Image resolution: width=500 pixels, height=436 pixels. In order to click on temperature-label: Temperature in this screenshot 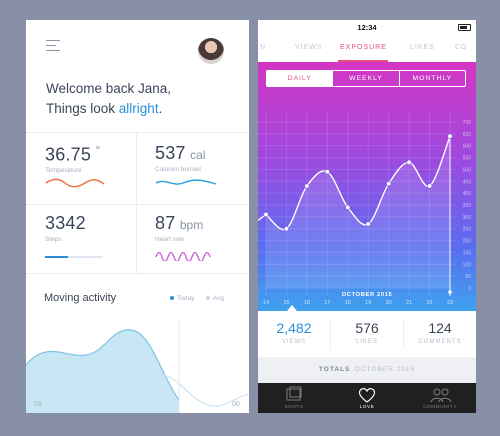, I will do `click(63, 171)`.